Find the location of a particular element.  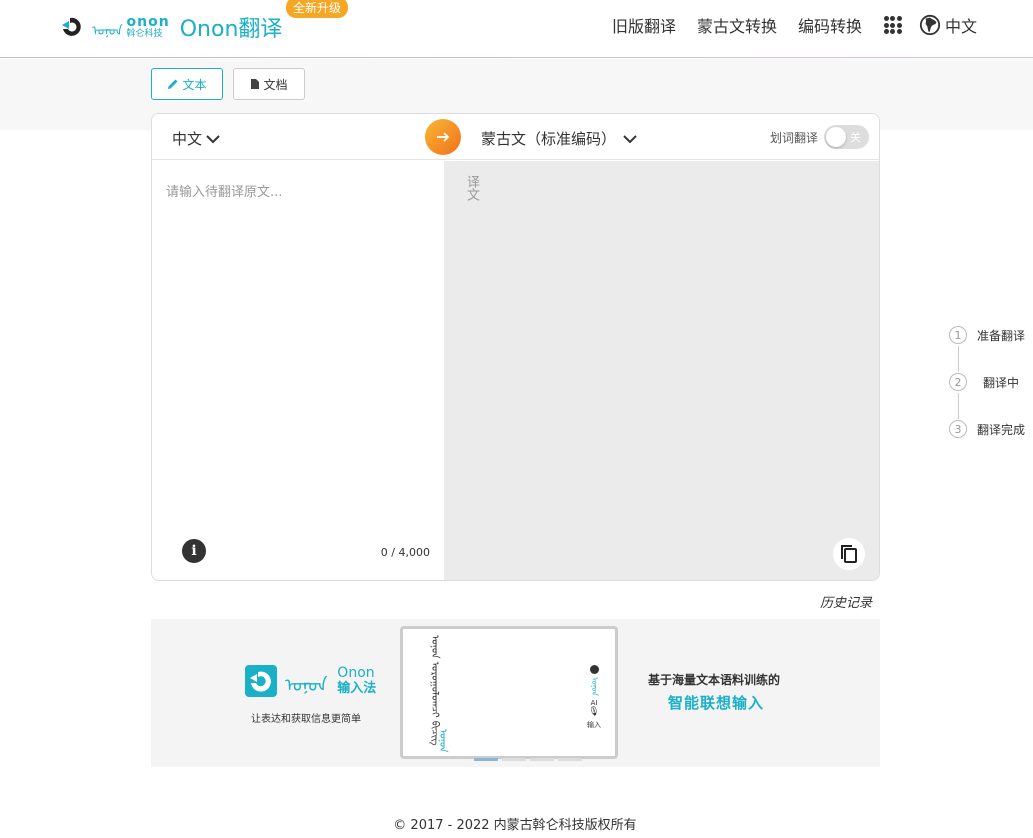

step-label: 翻译完成 is located at coordinates (1001, 429).